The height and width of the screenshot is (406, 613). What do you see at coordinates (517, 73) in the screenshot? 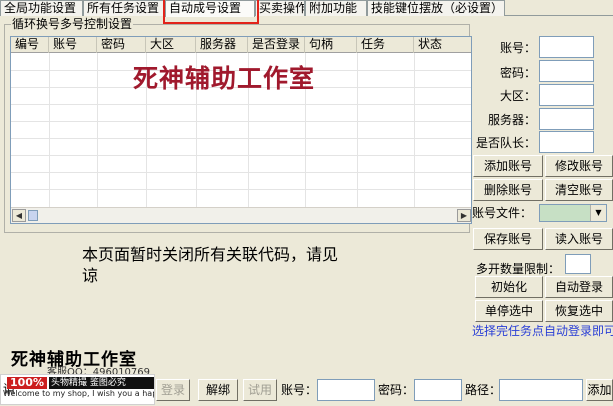
I see `password-label: 密码：` at bounding box center [517, 73].